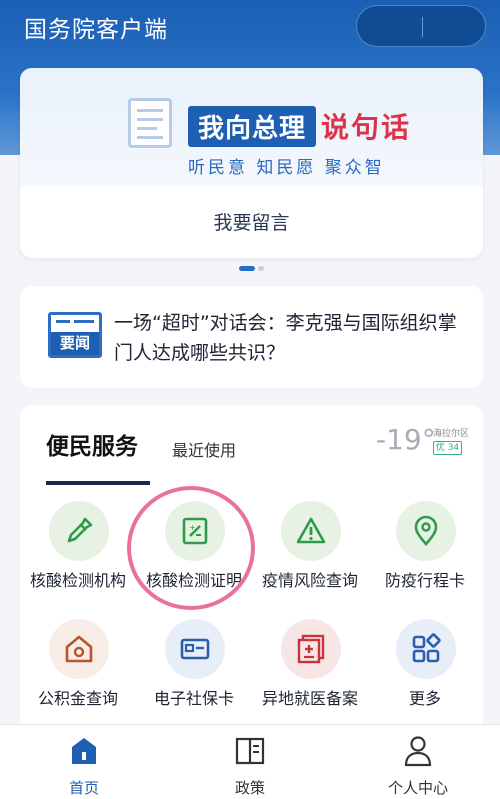  What do you see at coordinates (75, 343) in the screenshot?
I see `news-badge: 要闻` at bounding box center [75, 343].